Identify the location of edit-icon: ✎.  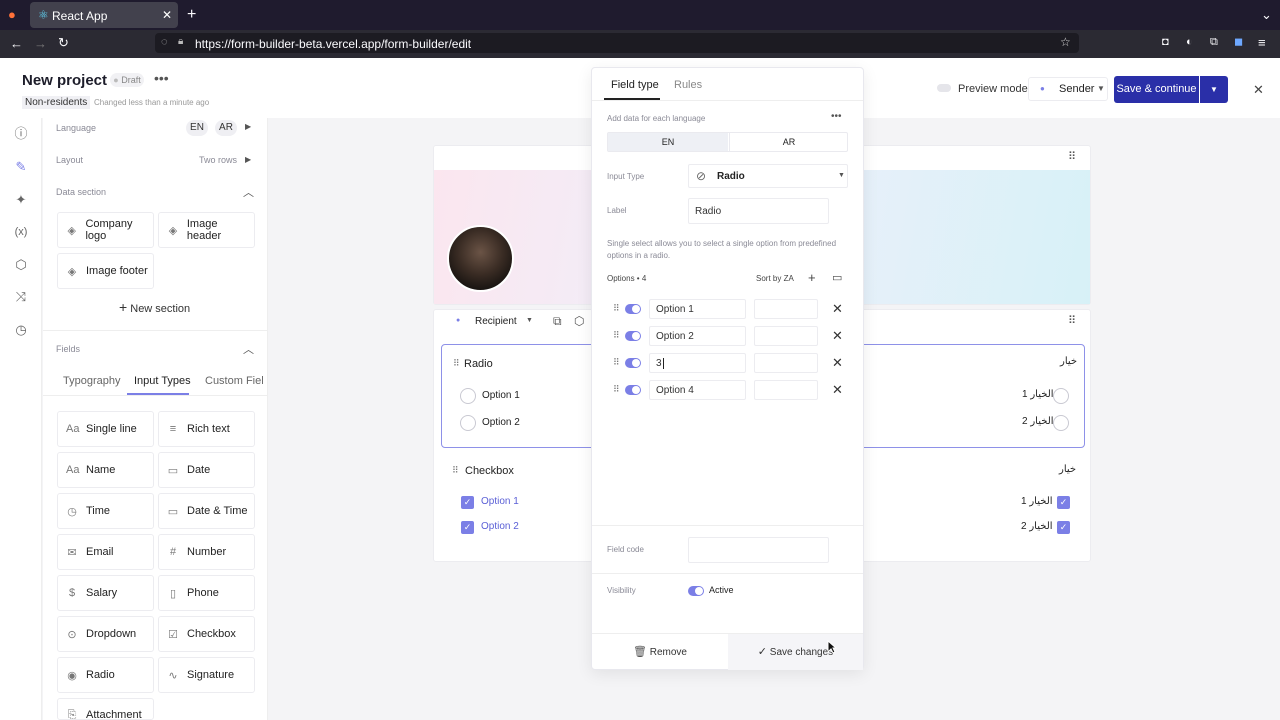
(21, 167).